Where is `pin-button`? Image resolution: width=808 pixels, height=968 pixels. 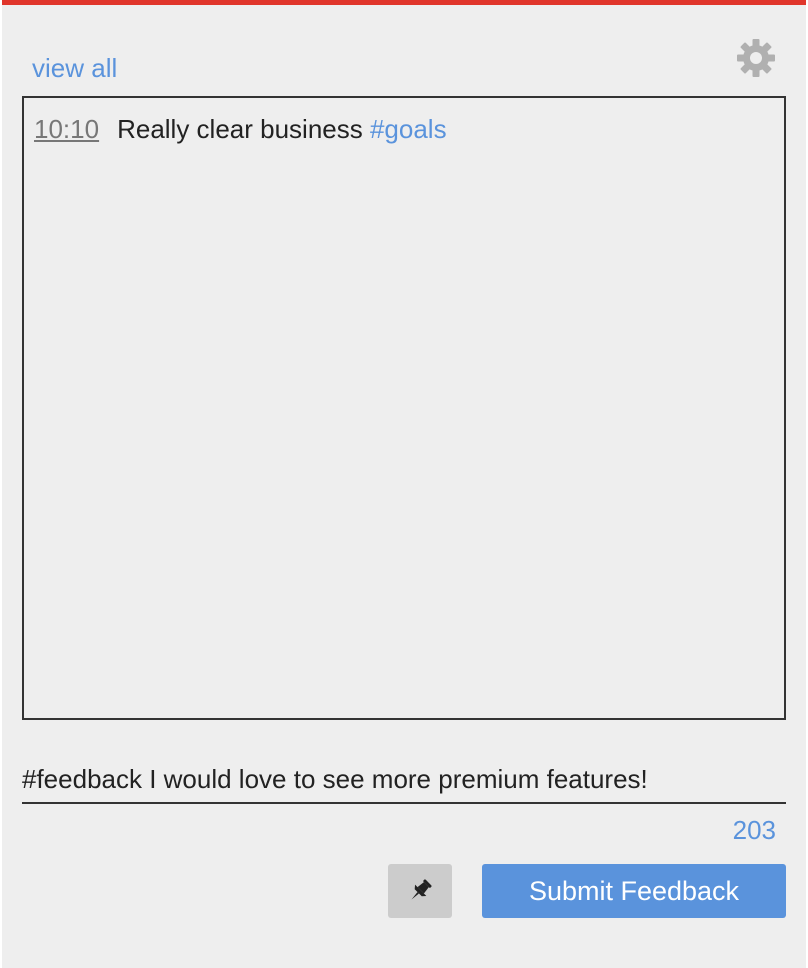 pin-button is located at coordinates (420, 891).